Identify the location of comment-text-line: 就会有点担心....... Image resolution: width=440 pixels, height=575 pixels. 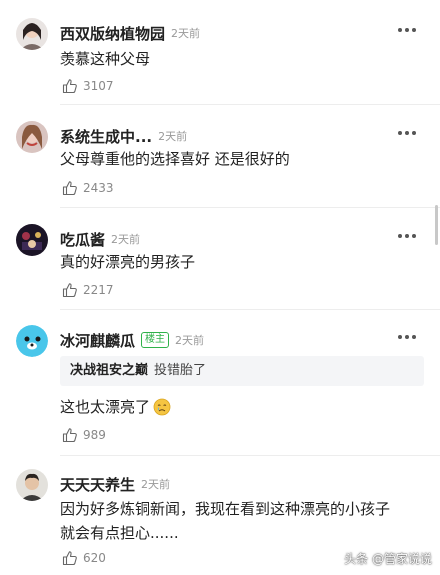
(119, 533).